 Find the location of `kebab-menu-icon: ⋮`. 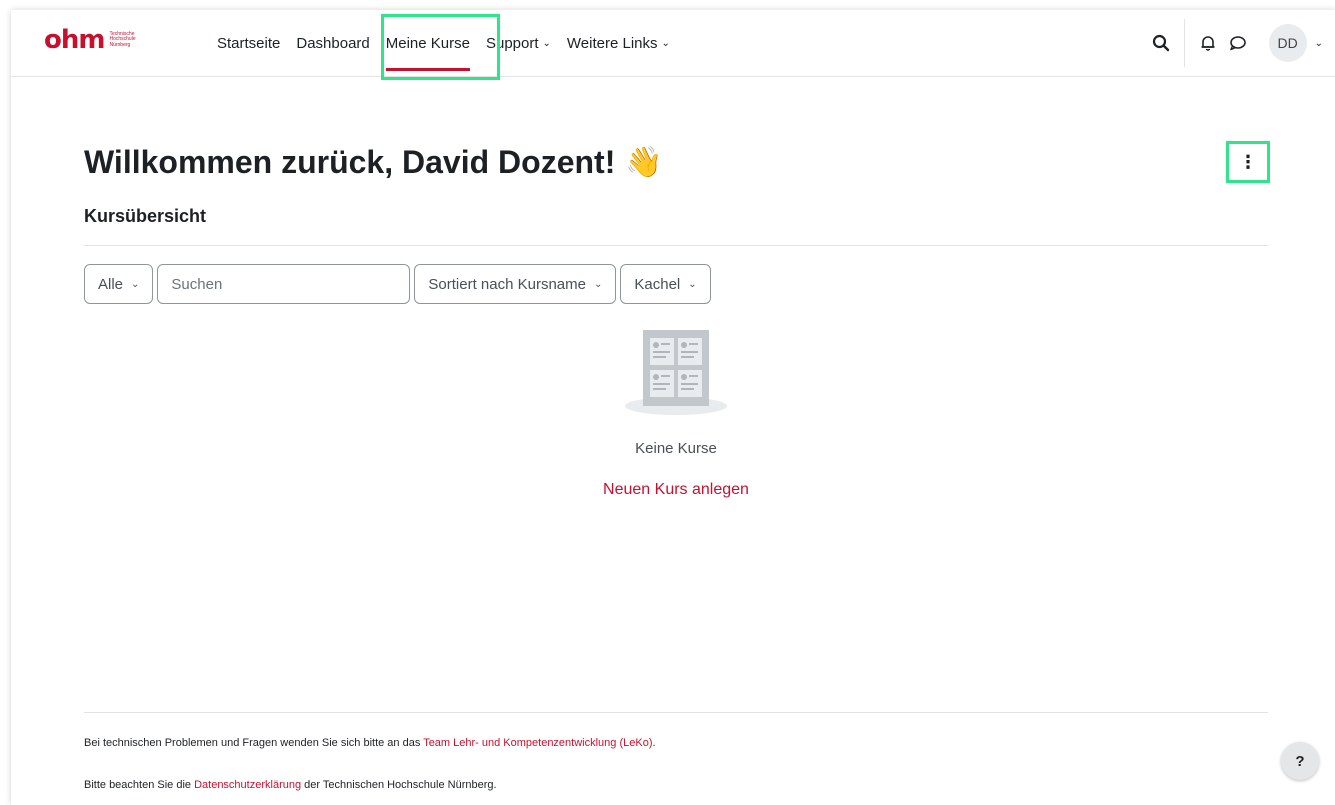

kebab-menu-icon: ⋮ is located at coordinates (1248, 161).